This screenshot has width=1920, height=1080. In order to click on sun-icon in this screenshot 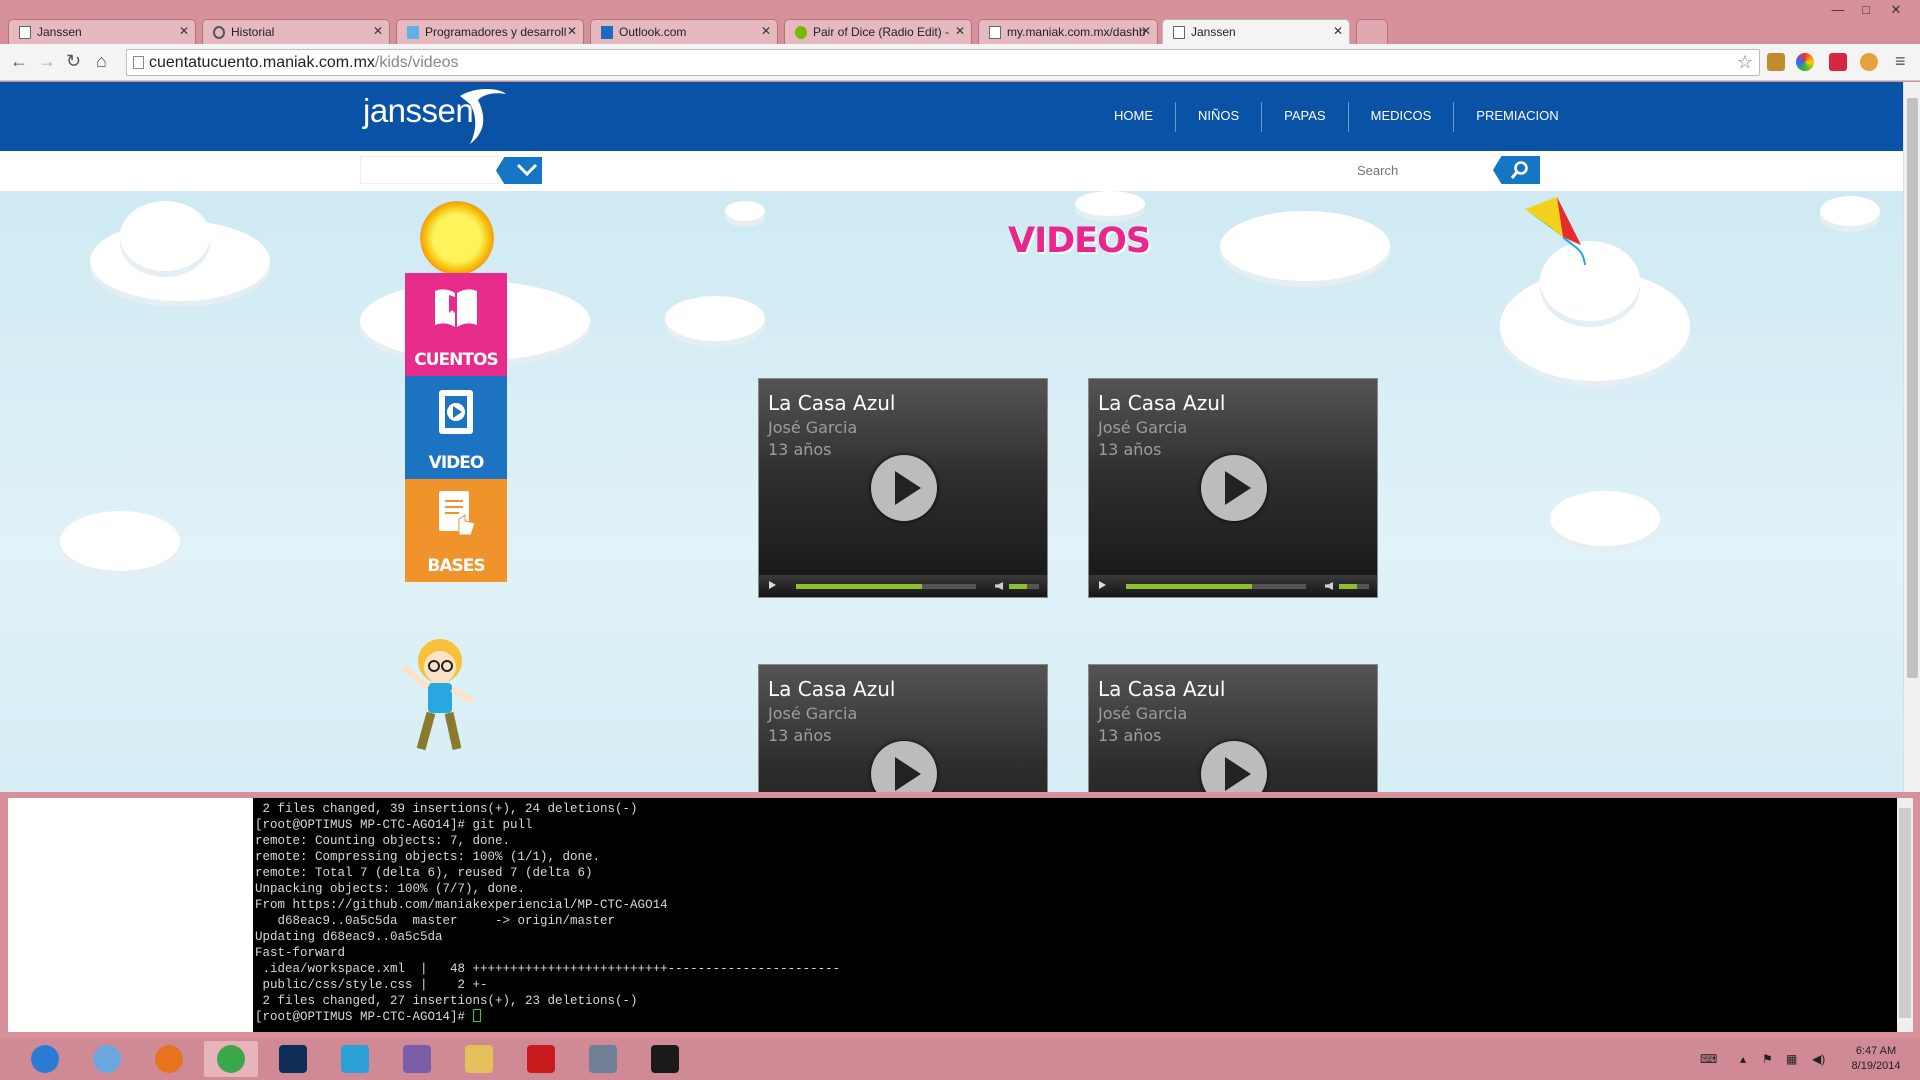, I will do `click(457, 238)`.